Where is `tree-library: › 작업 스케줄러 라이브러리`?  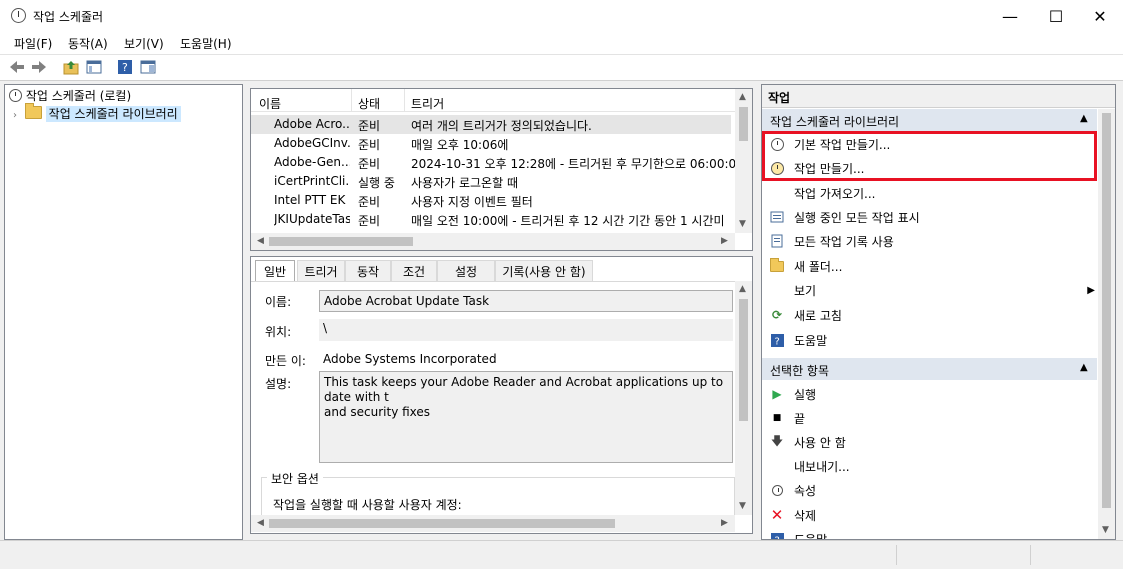 tree-library: › 작업 스케줄러 라이브러리 is located at coordinates (97, 112).